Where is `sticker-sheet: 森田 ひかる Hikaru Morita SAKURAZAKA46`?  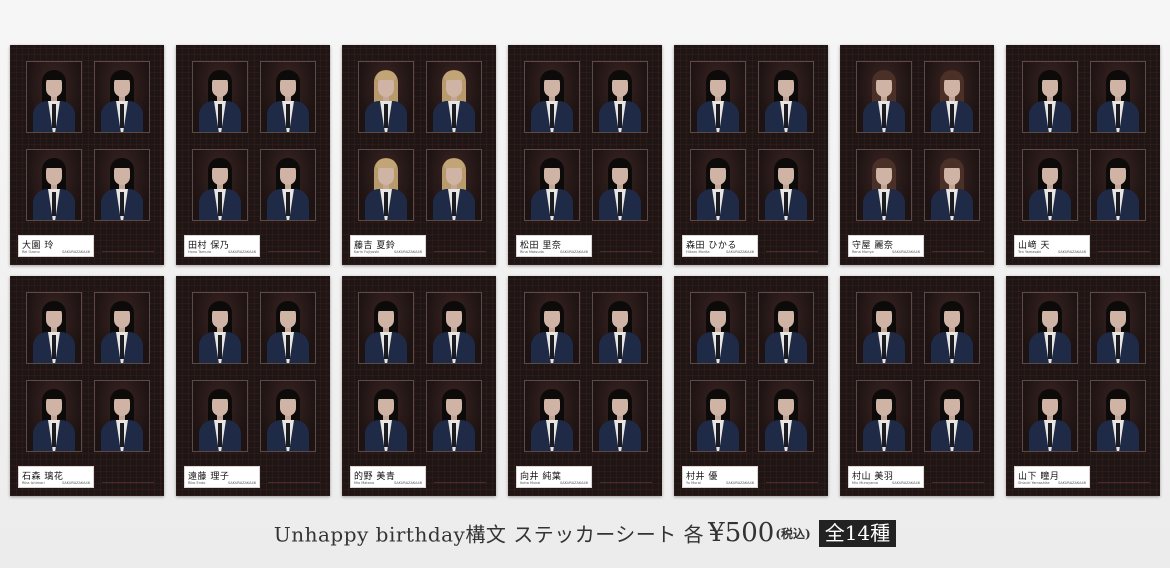
sticker-sheet: 森田 ひかる Hikaru Morita SAKURAZAKA46 is located at coordinates (751, 155).